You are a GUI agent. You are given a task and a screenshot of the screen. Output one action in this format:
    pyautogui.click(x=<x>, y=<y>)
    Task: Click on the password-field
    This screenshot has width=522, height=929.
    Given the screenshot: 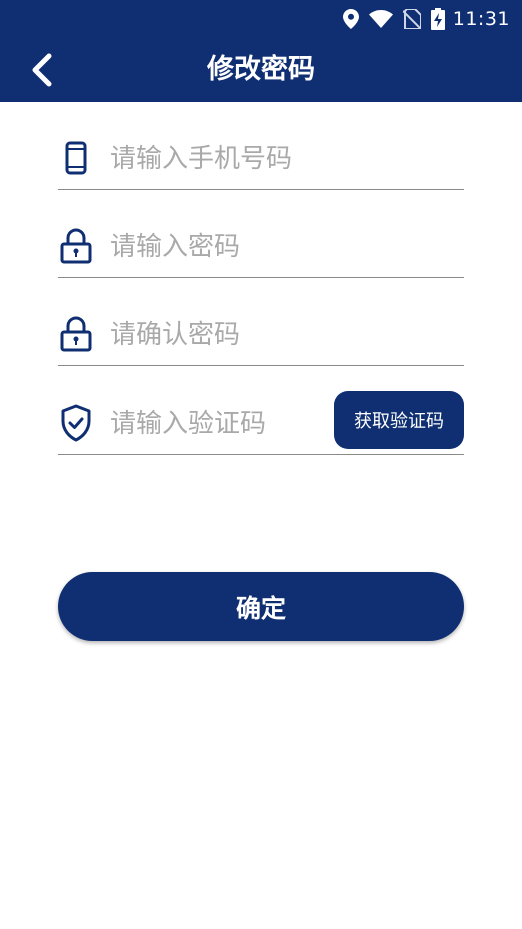 What is the action you would take?
    pyautogui.click(x=261, y=248)
    